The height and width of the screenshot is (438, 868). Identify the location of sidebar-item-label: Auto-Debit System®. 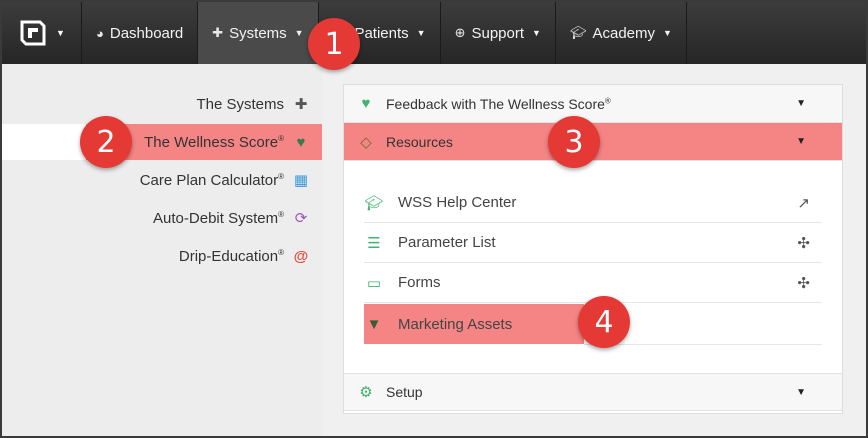
(218, 218).